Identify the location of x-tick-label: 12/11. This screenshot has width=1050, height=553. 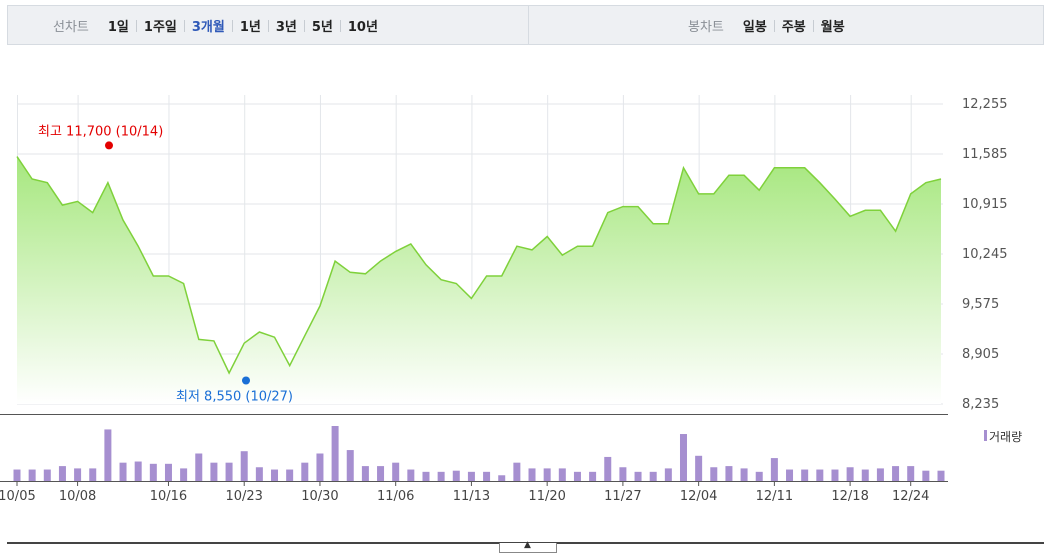
(774, 496).